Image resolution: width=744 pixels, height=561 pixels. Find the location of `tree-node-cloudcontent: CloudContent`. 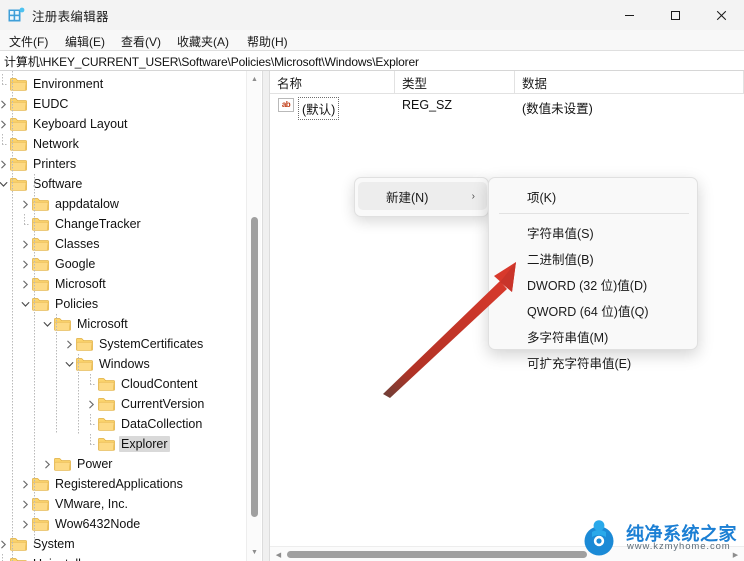

tree-node-cloudcontent: CloudContent is located at coordinates (131, 384).